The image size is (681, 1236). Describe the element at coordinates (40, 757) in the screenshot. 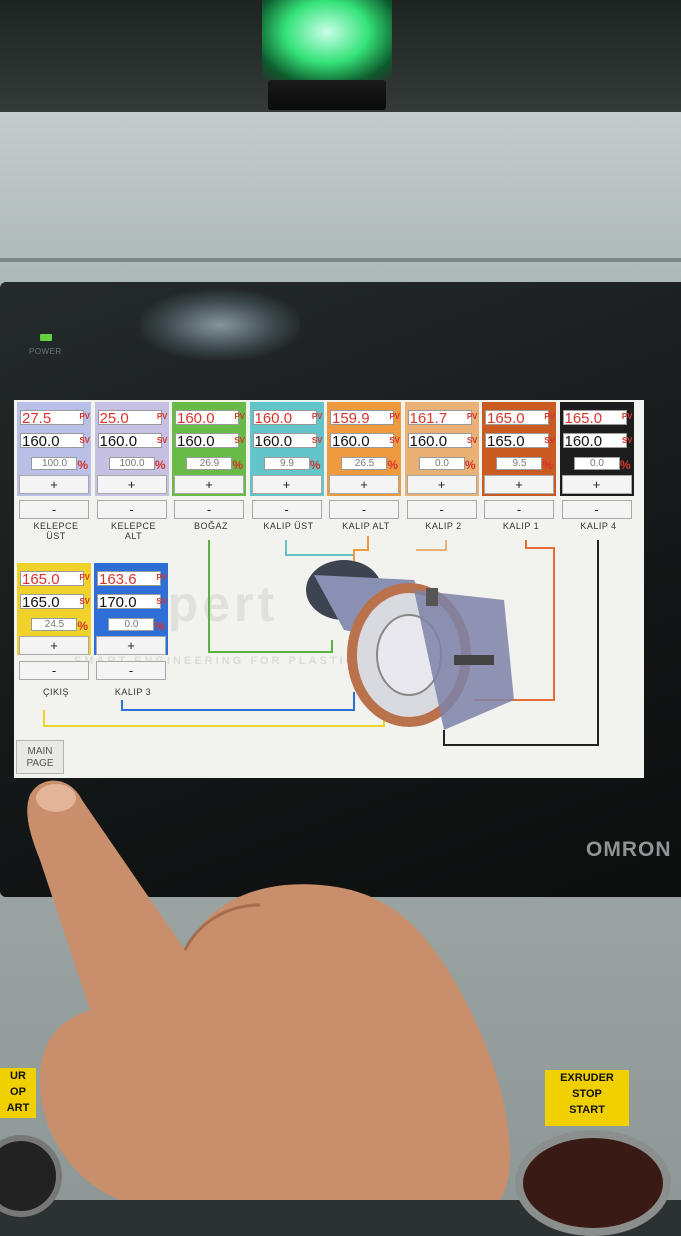

I see `main-page-button: MAIN PAGE` at that location.